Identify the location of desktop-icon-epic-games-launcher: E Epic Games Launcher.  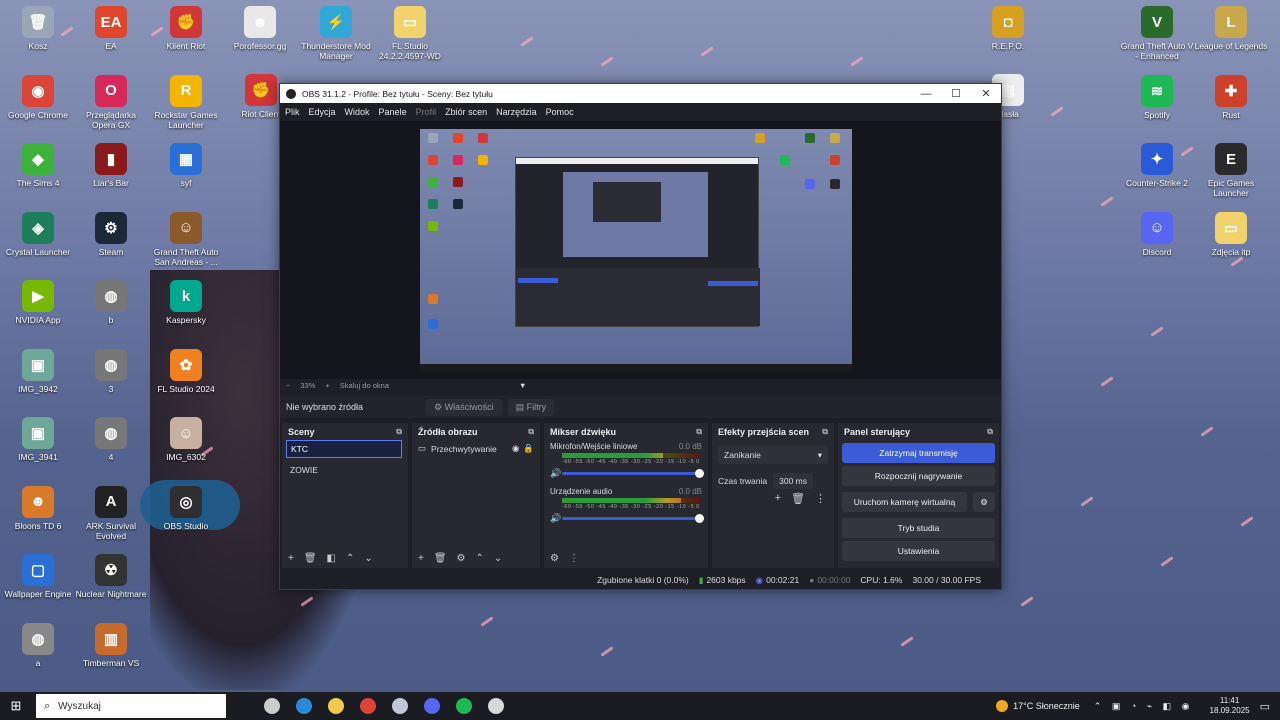
(1231, 170).